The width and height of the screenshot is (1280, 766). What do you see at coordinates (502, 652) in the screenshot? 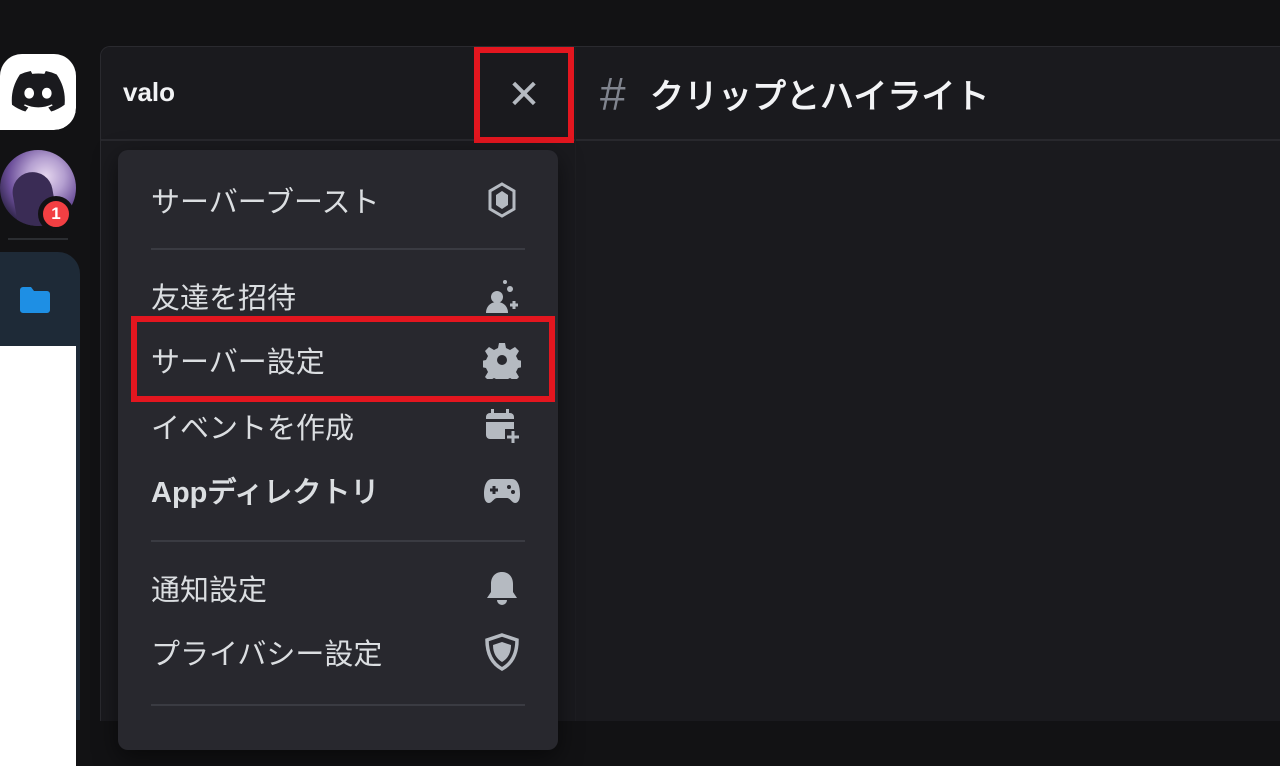
I see `shield-icon` at bounding box center [502, 652].